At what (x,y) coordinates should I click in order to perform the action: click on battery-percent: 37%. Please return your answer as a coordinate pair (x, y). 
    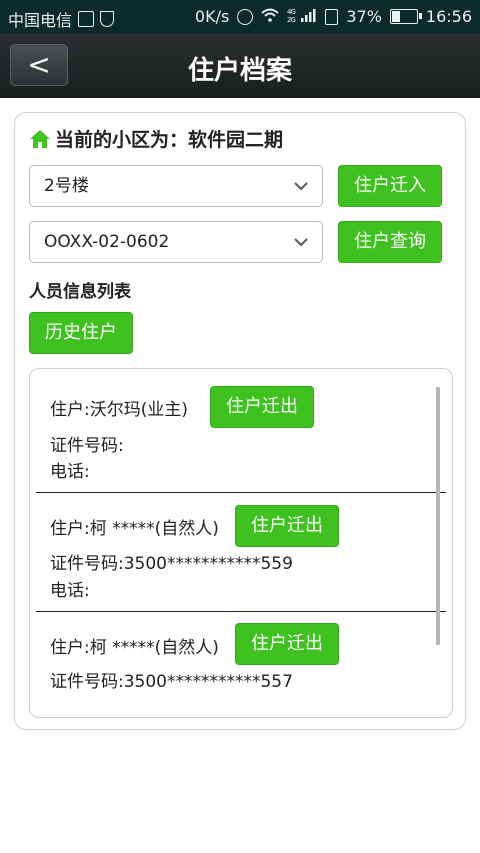
    Looking at the image, I should click on (364, 16).